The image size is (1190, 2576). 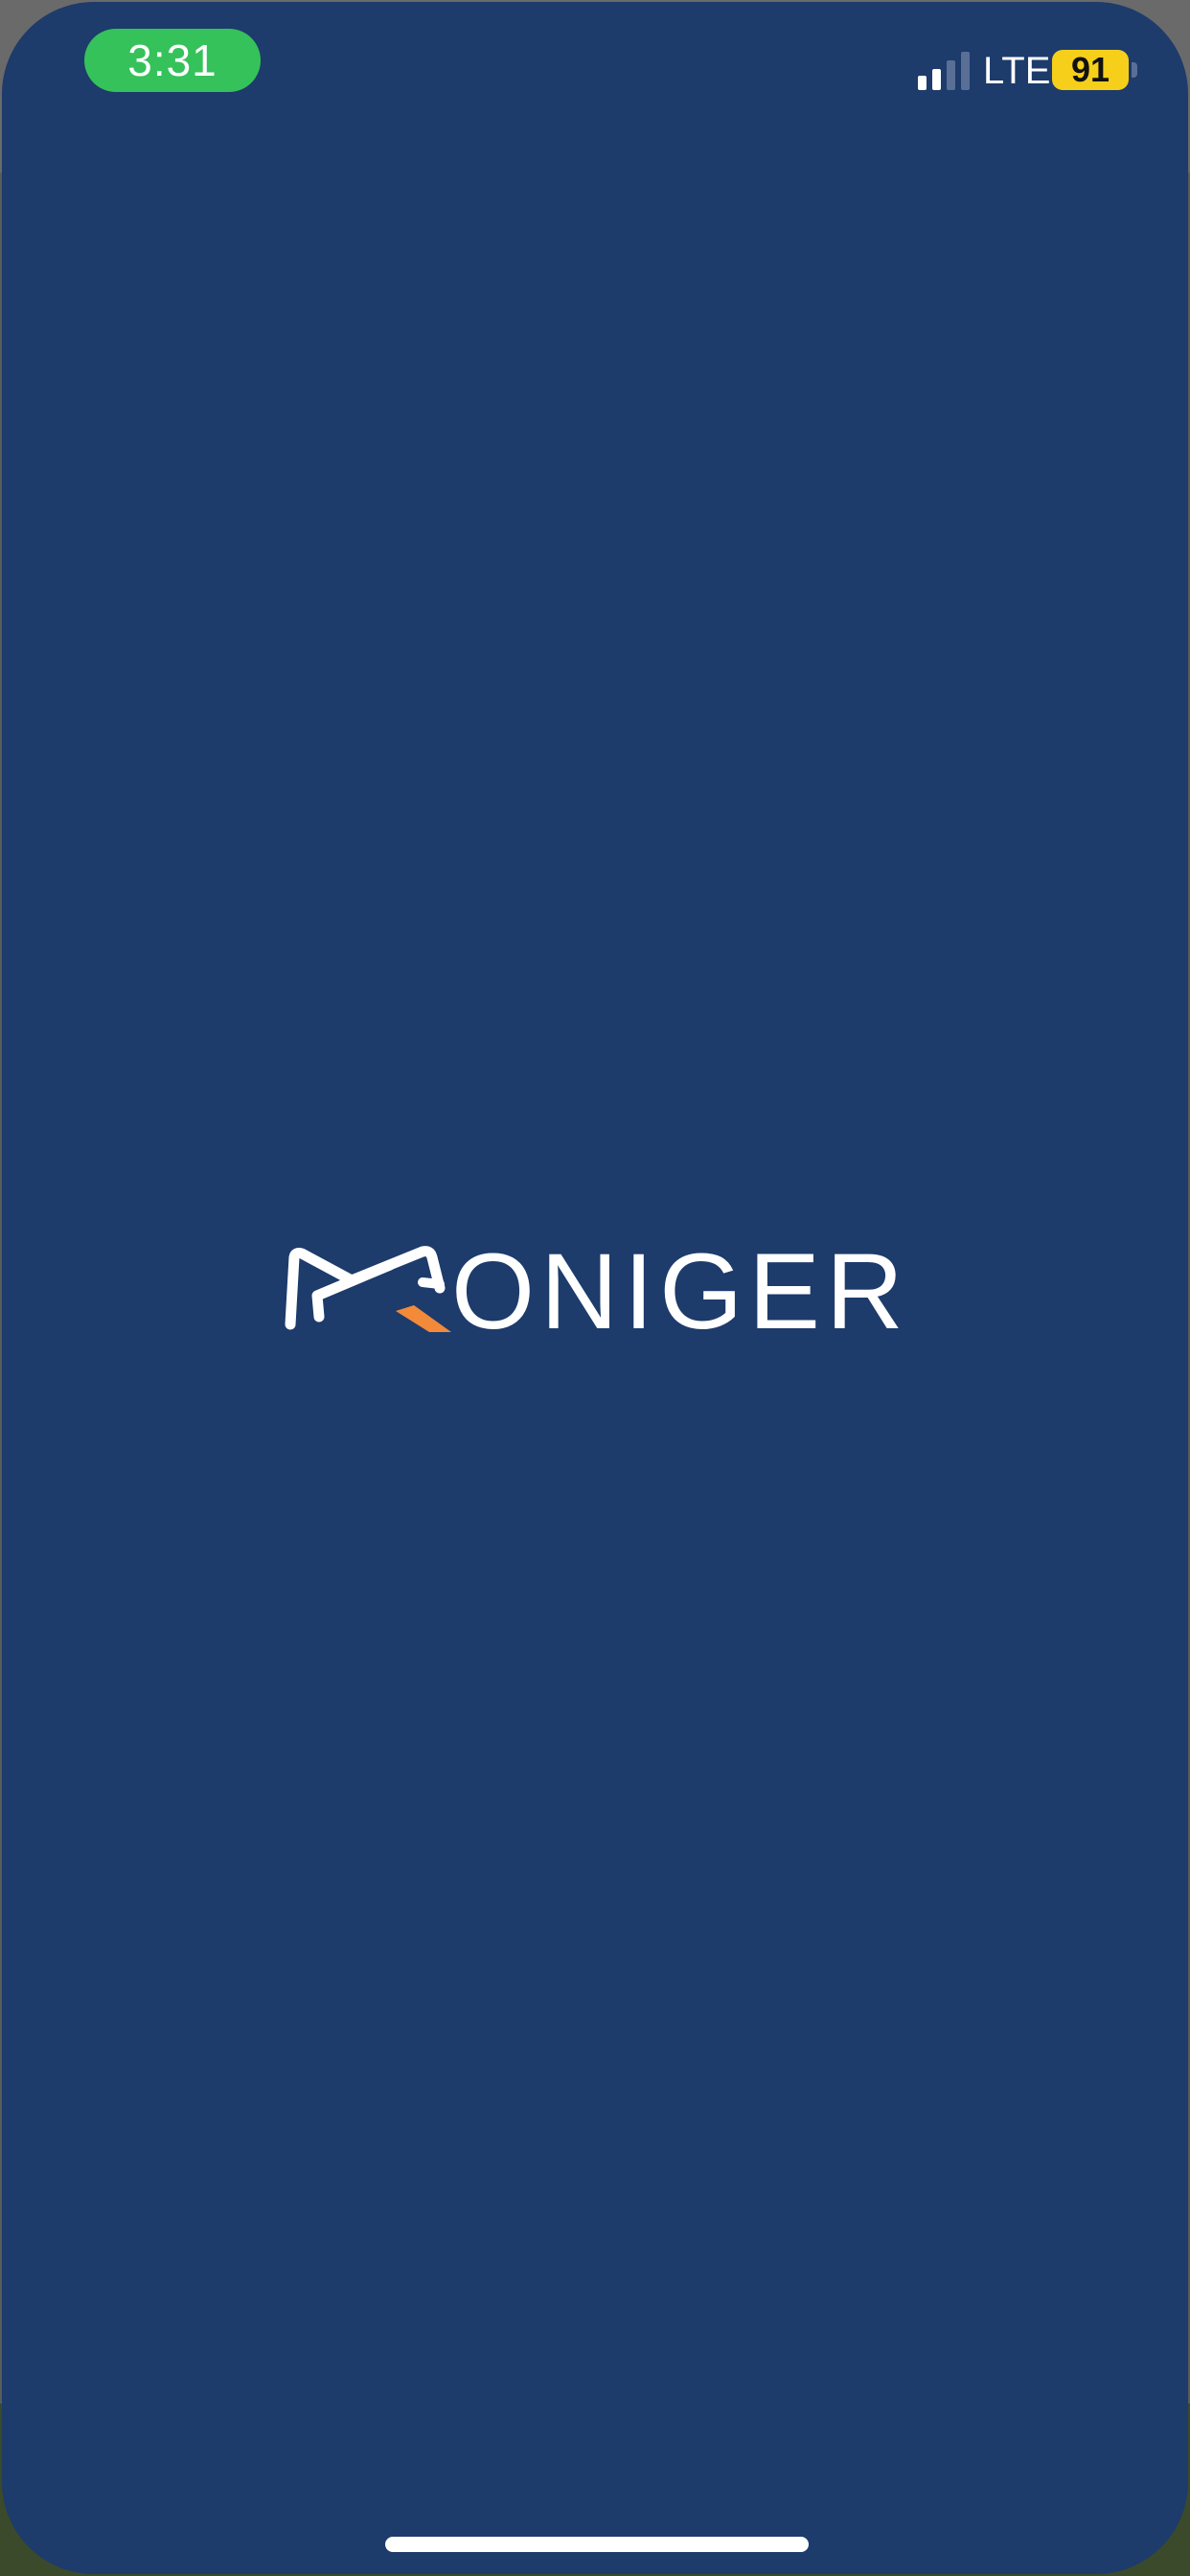 I want to click on home-indicator, so click(x=597, y=2544).